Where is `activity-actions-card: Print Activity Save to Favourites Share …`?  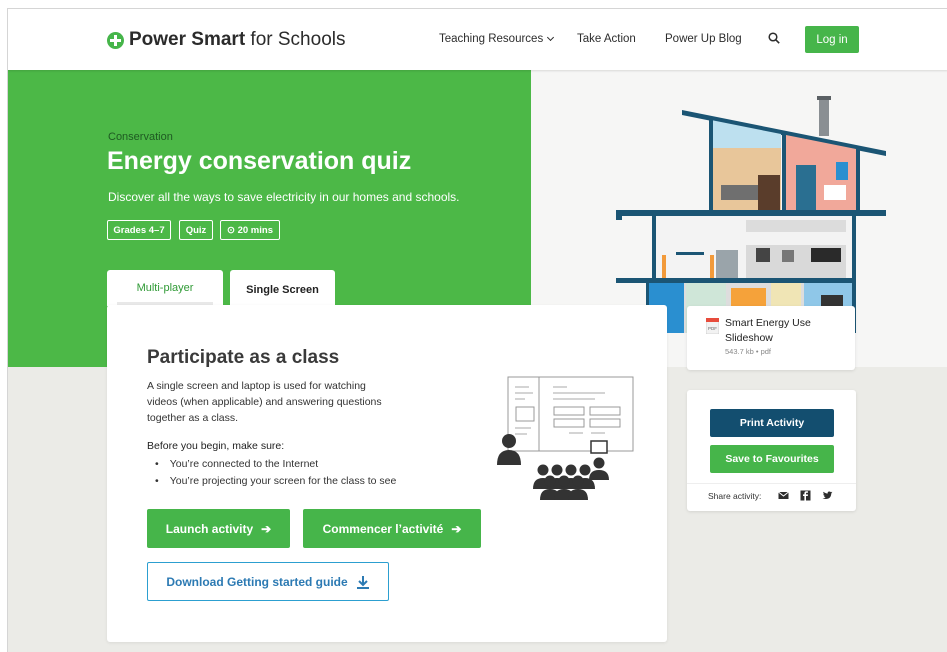
activity-actions-card: Print Activity Save to Favourites Share … is located at coordinates (771, 450).